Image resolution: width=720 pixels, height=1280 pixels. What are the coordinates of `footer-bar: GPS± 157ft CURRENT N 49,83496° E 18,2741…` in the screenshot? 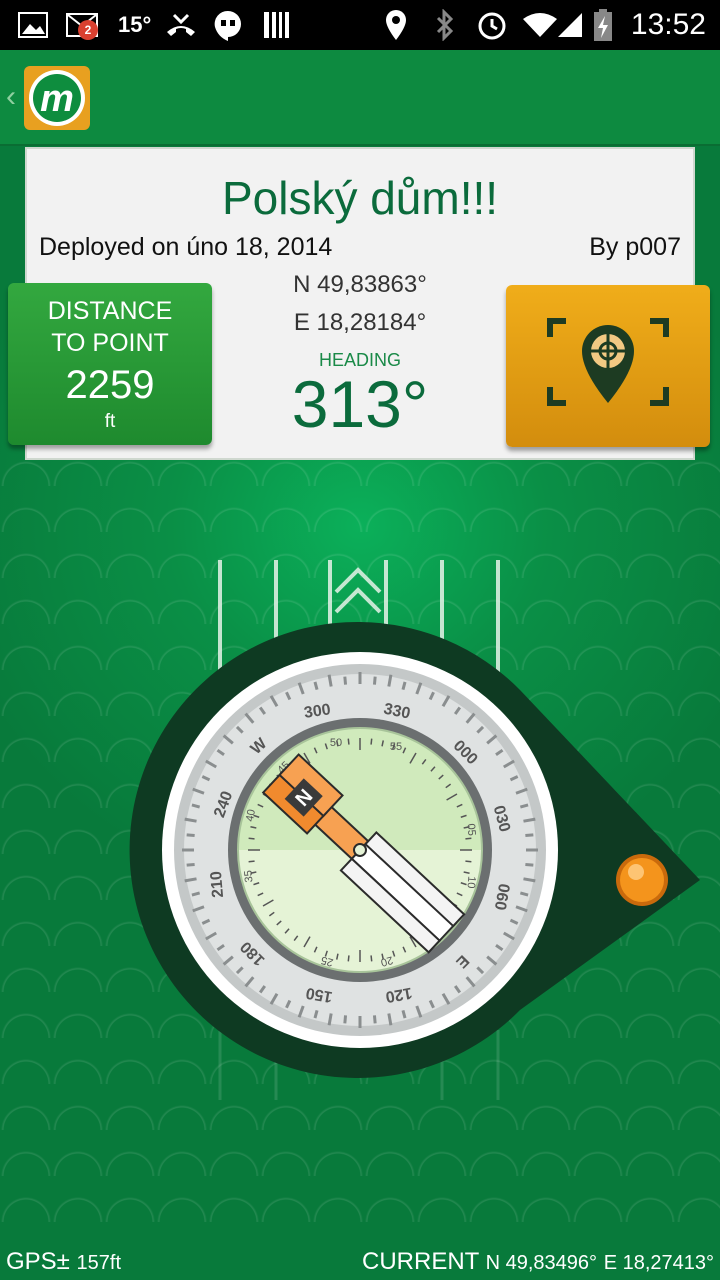 It's located at (360, 1260).